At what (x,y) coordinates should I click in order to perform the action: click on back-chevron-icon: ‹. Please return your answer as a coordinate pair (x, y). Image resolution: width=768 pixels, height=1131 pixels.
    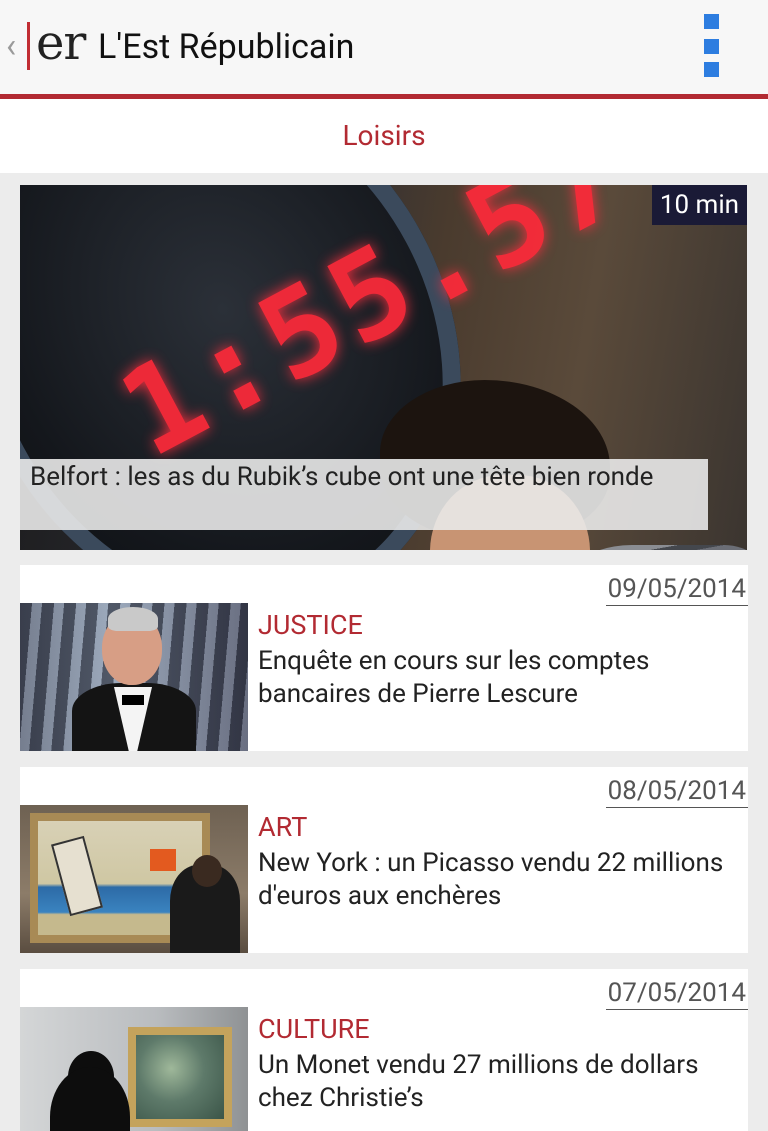
    Looking at the image, I should click on (11, 46).